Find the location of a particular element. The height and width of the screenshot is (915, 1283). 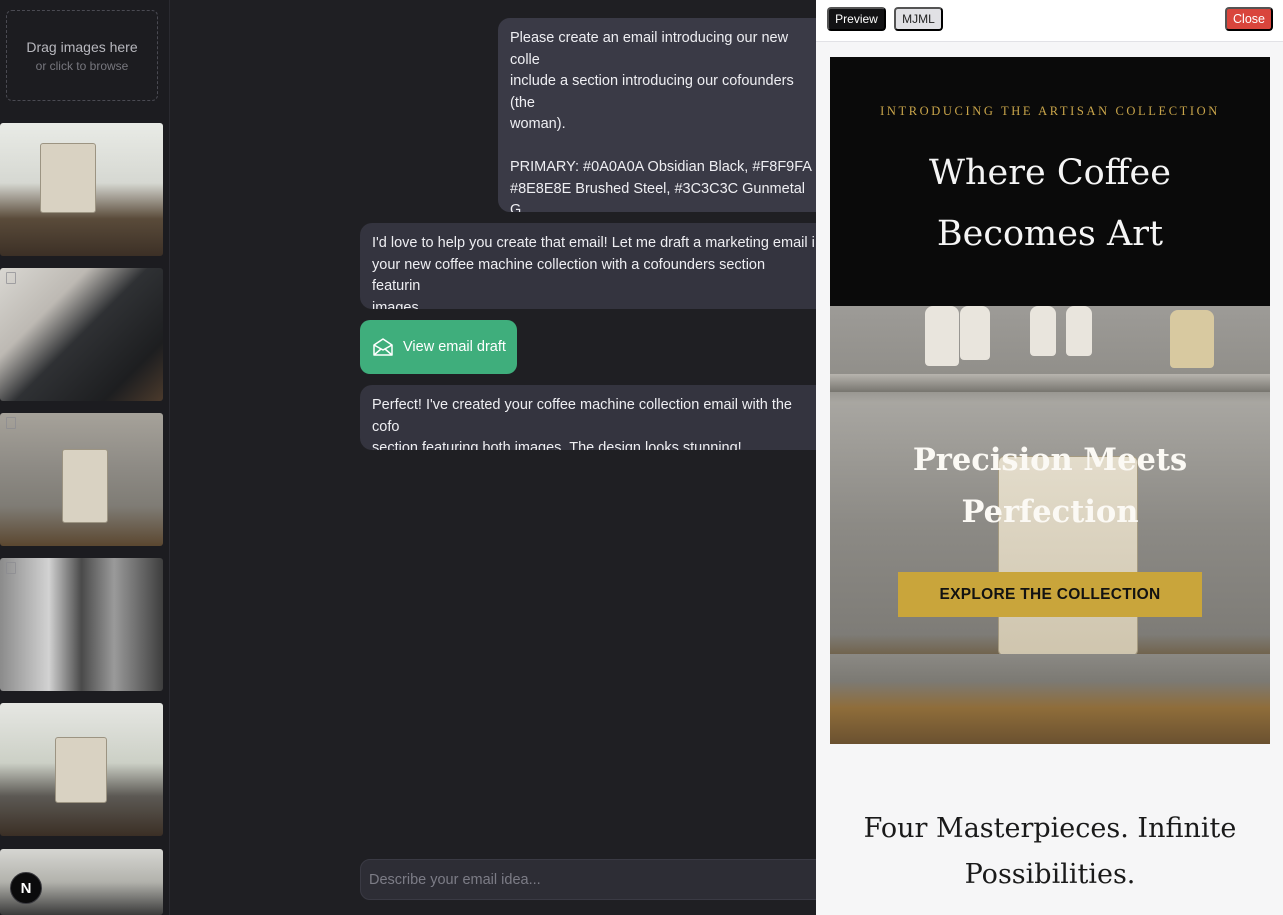

nextjs-badge: N is located at coordinates (26, 888).